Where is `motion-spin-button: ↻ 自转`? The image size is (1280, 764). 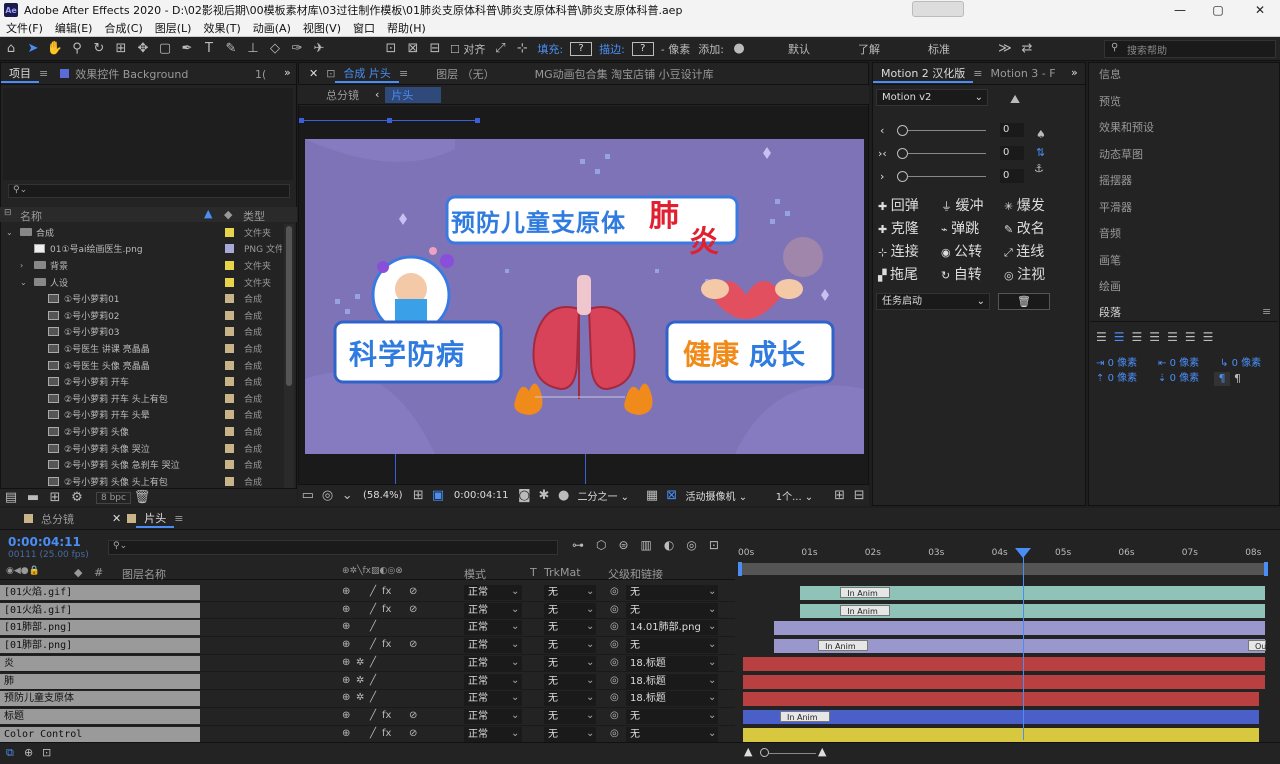
motion-spin-button: ↻ 自转 is located at coordinates (961, 274).